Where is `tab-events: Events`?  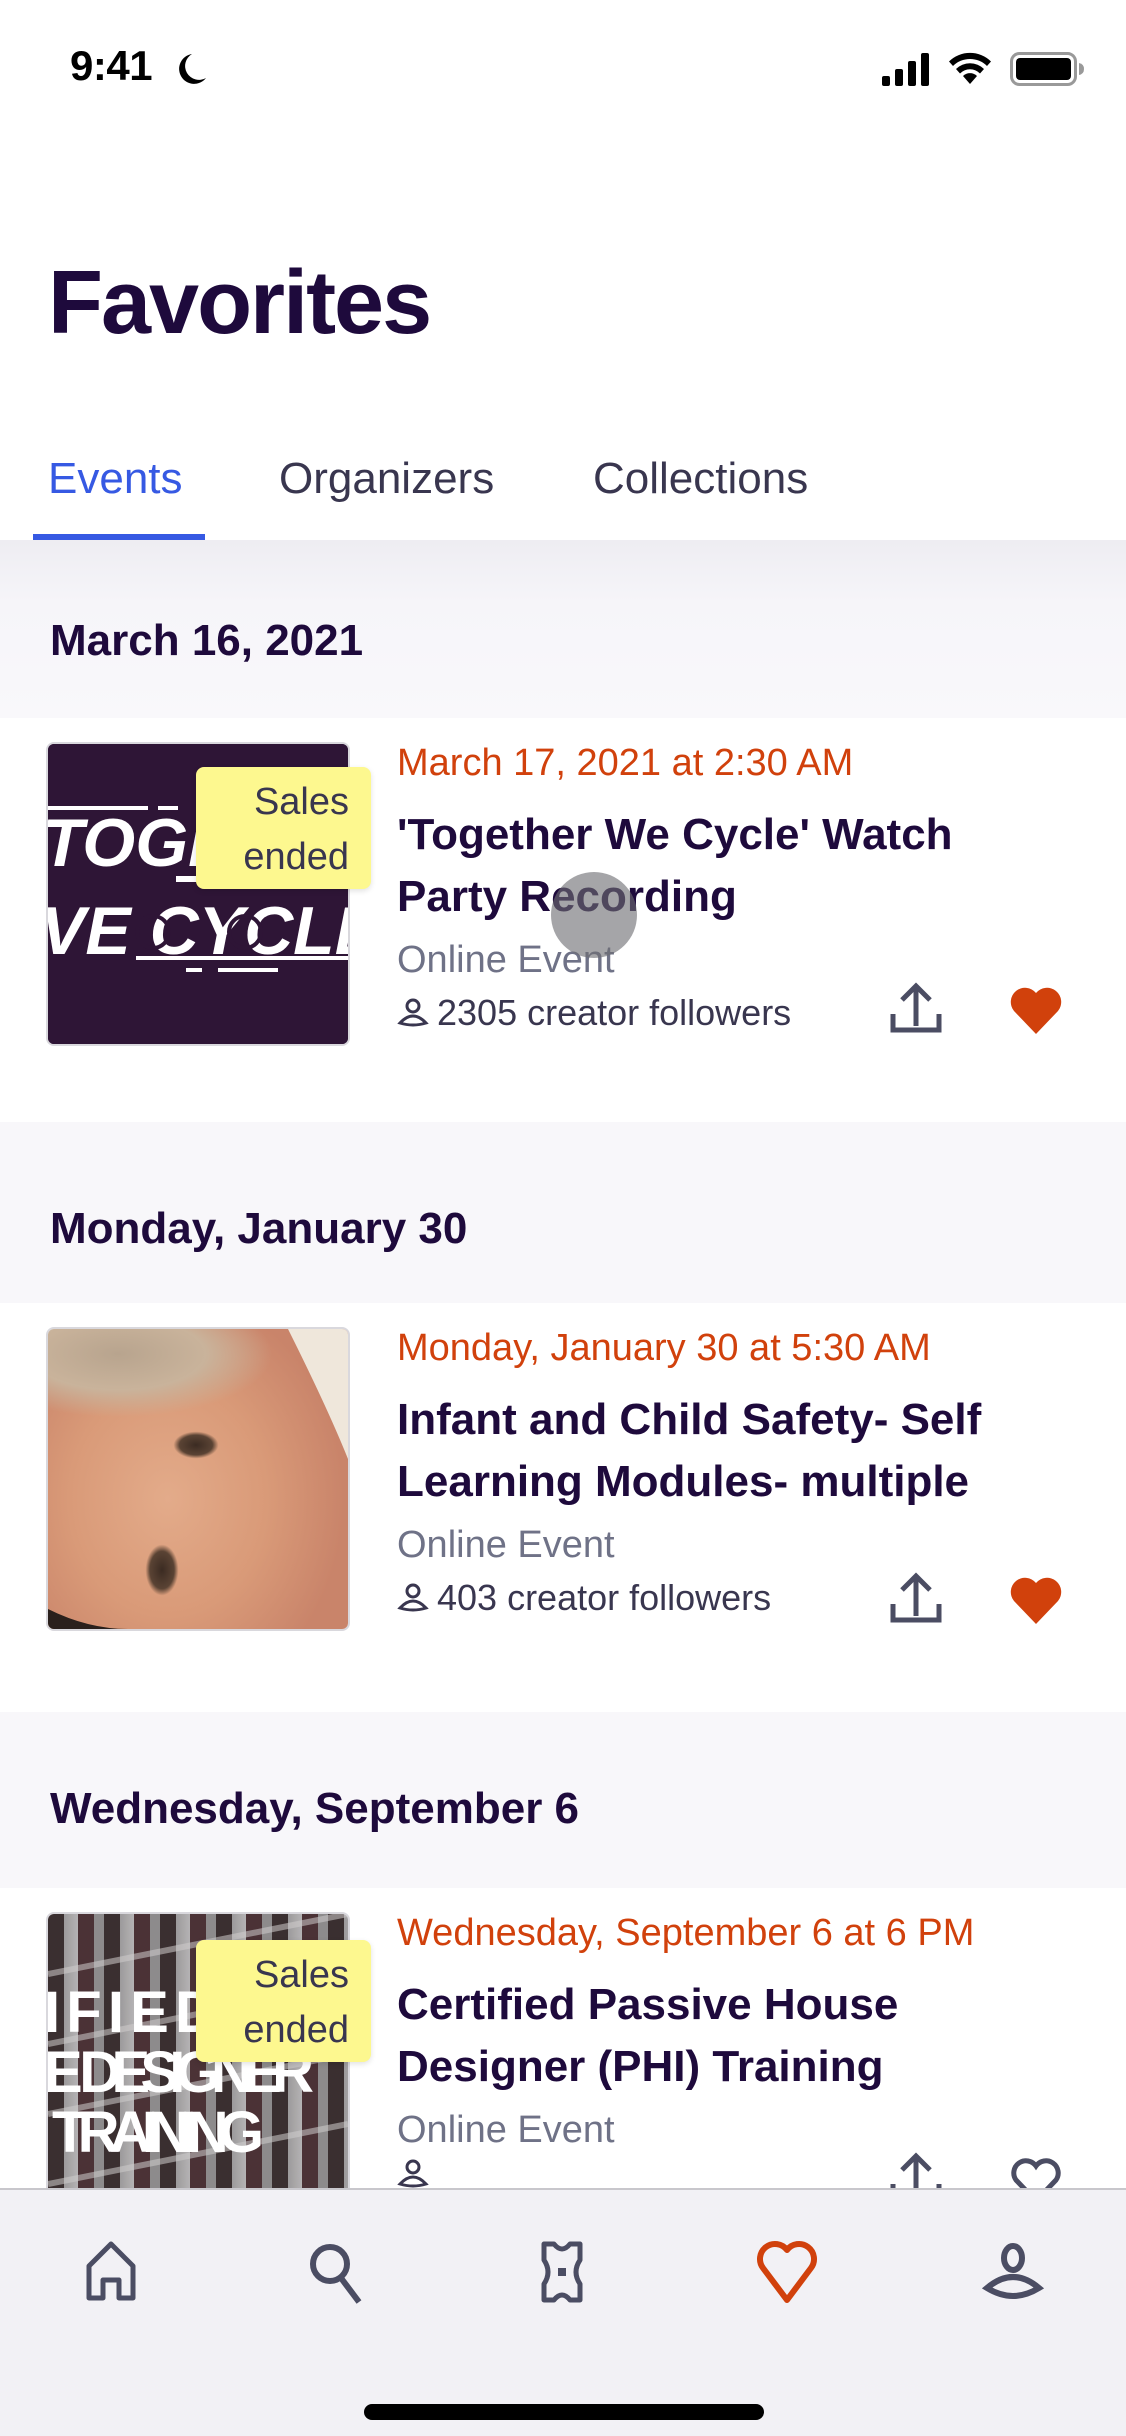
tab-events: Events is located at coordinates (115, 479).